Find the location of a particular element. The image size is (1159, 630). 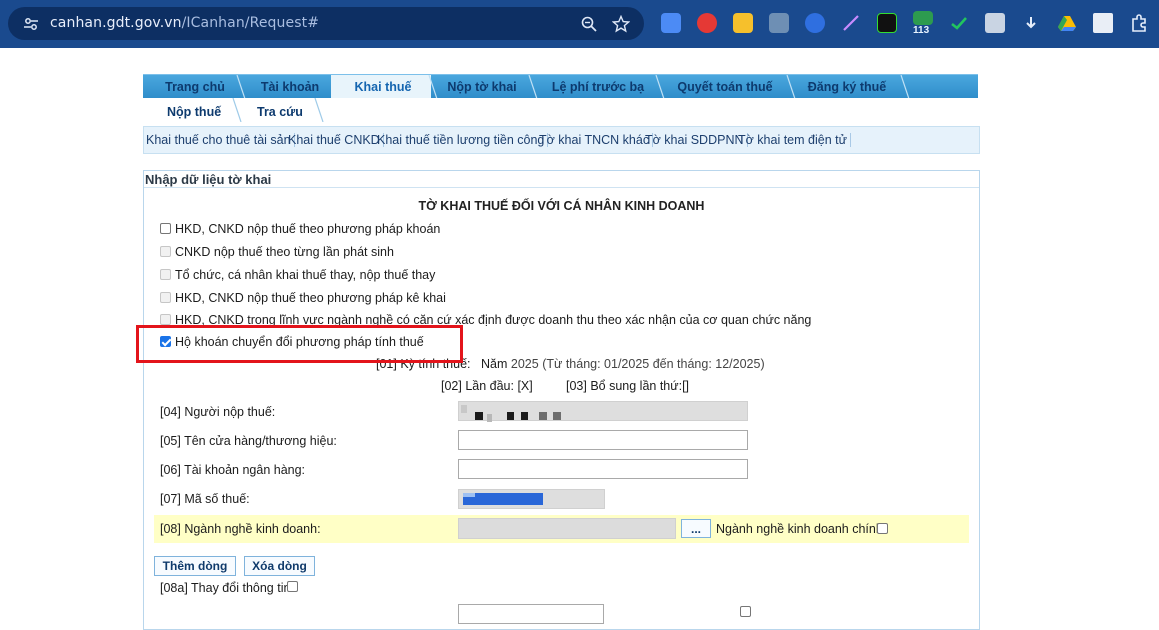

checkbox-xac-nhan is located at coordinates (165, 319).